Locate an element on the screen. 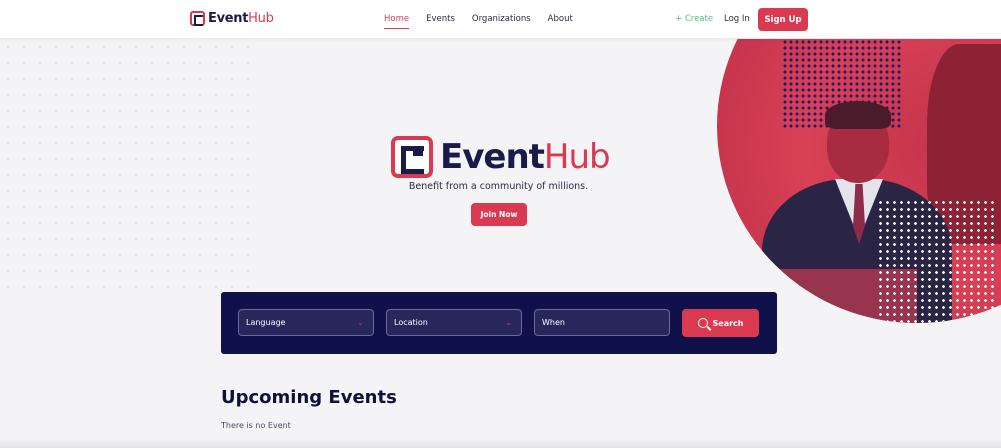 This screenshot has height=448, width=1001. hero-logo: EventHub is located at coordinates (501, 157).